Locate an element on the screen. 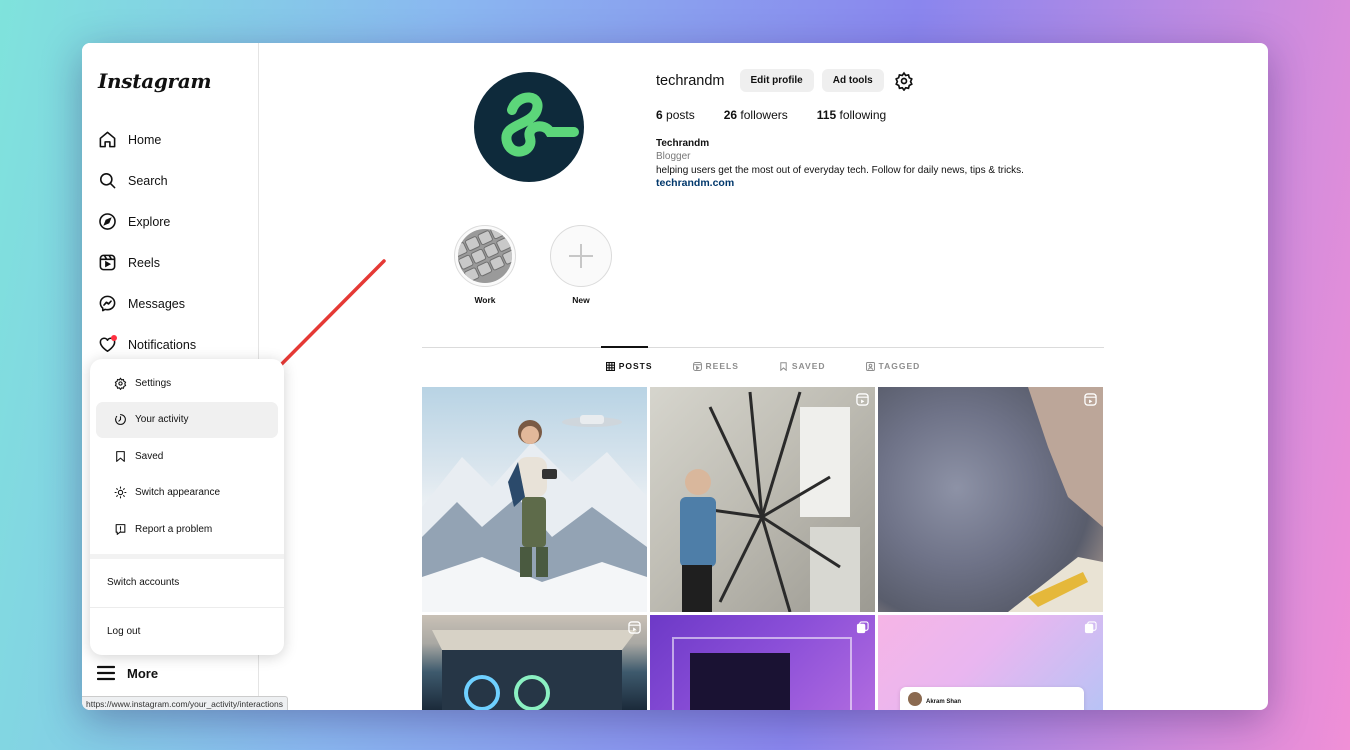 The height and width of the screenshot is (750, 1350). highlight-new: New is located at coordinates (581, 265).